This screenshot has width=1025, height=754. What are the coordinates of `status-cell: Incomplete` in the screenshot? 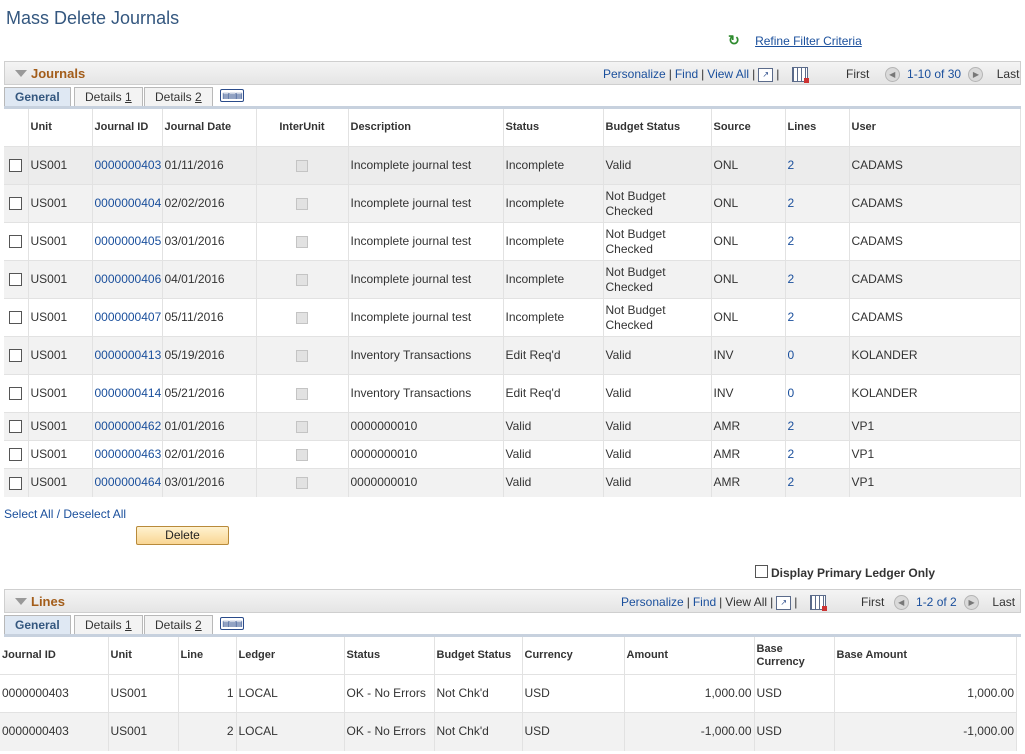 It's located at (553, 165).